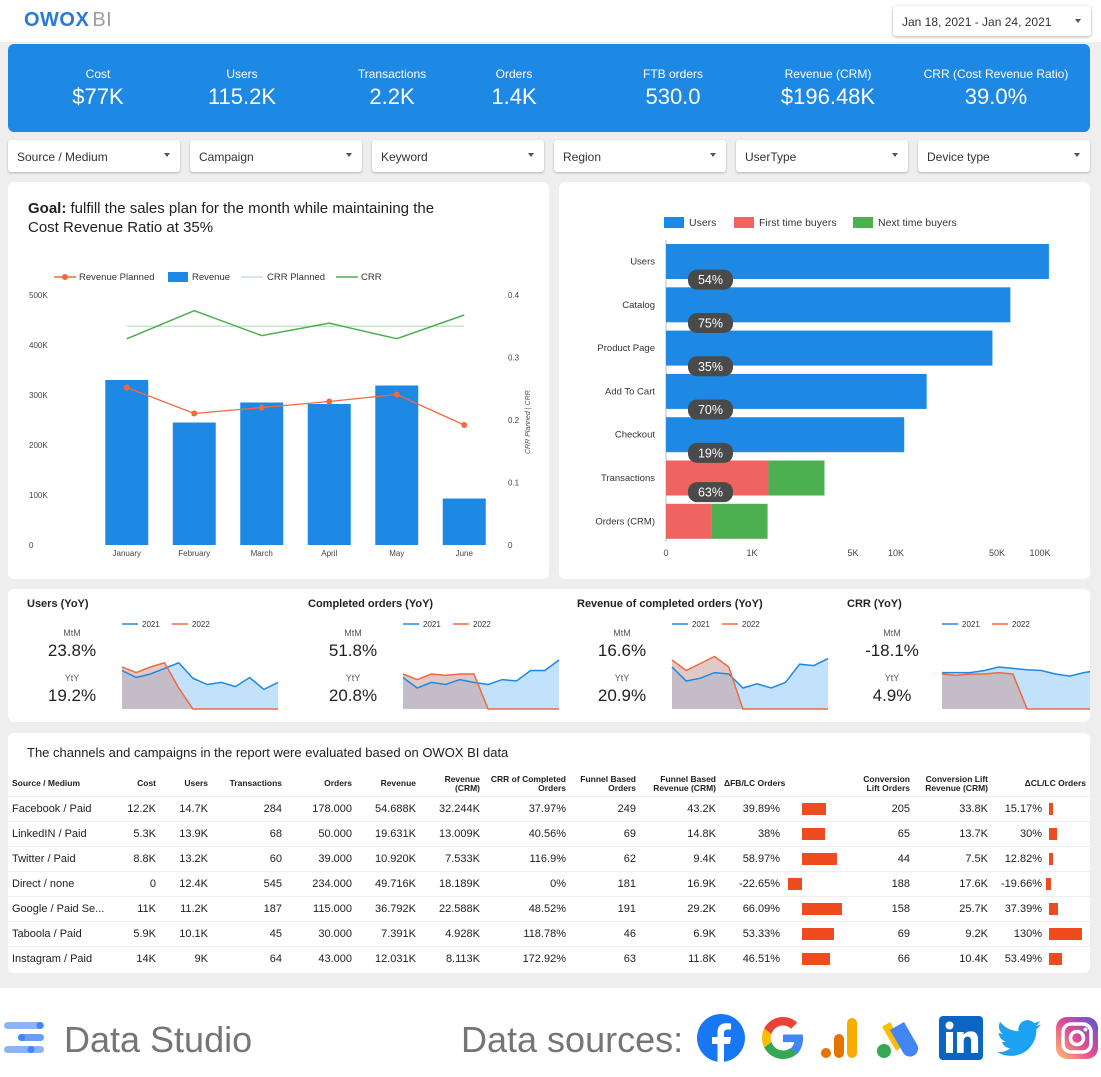  Describe the element at coordinates (38, 295) in the screenshot. I see `y-tick-label: 500K` at that location.